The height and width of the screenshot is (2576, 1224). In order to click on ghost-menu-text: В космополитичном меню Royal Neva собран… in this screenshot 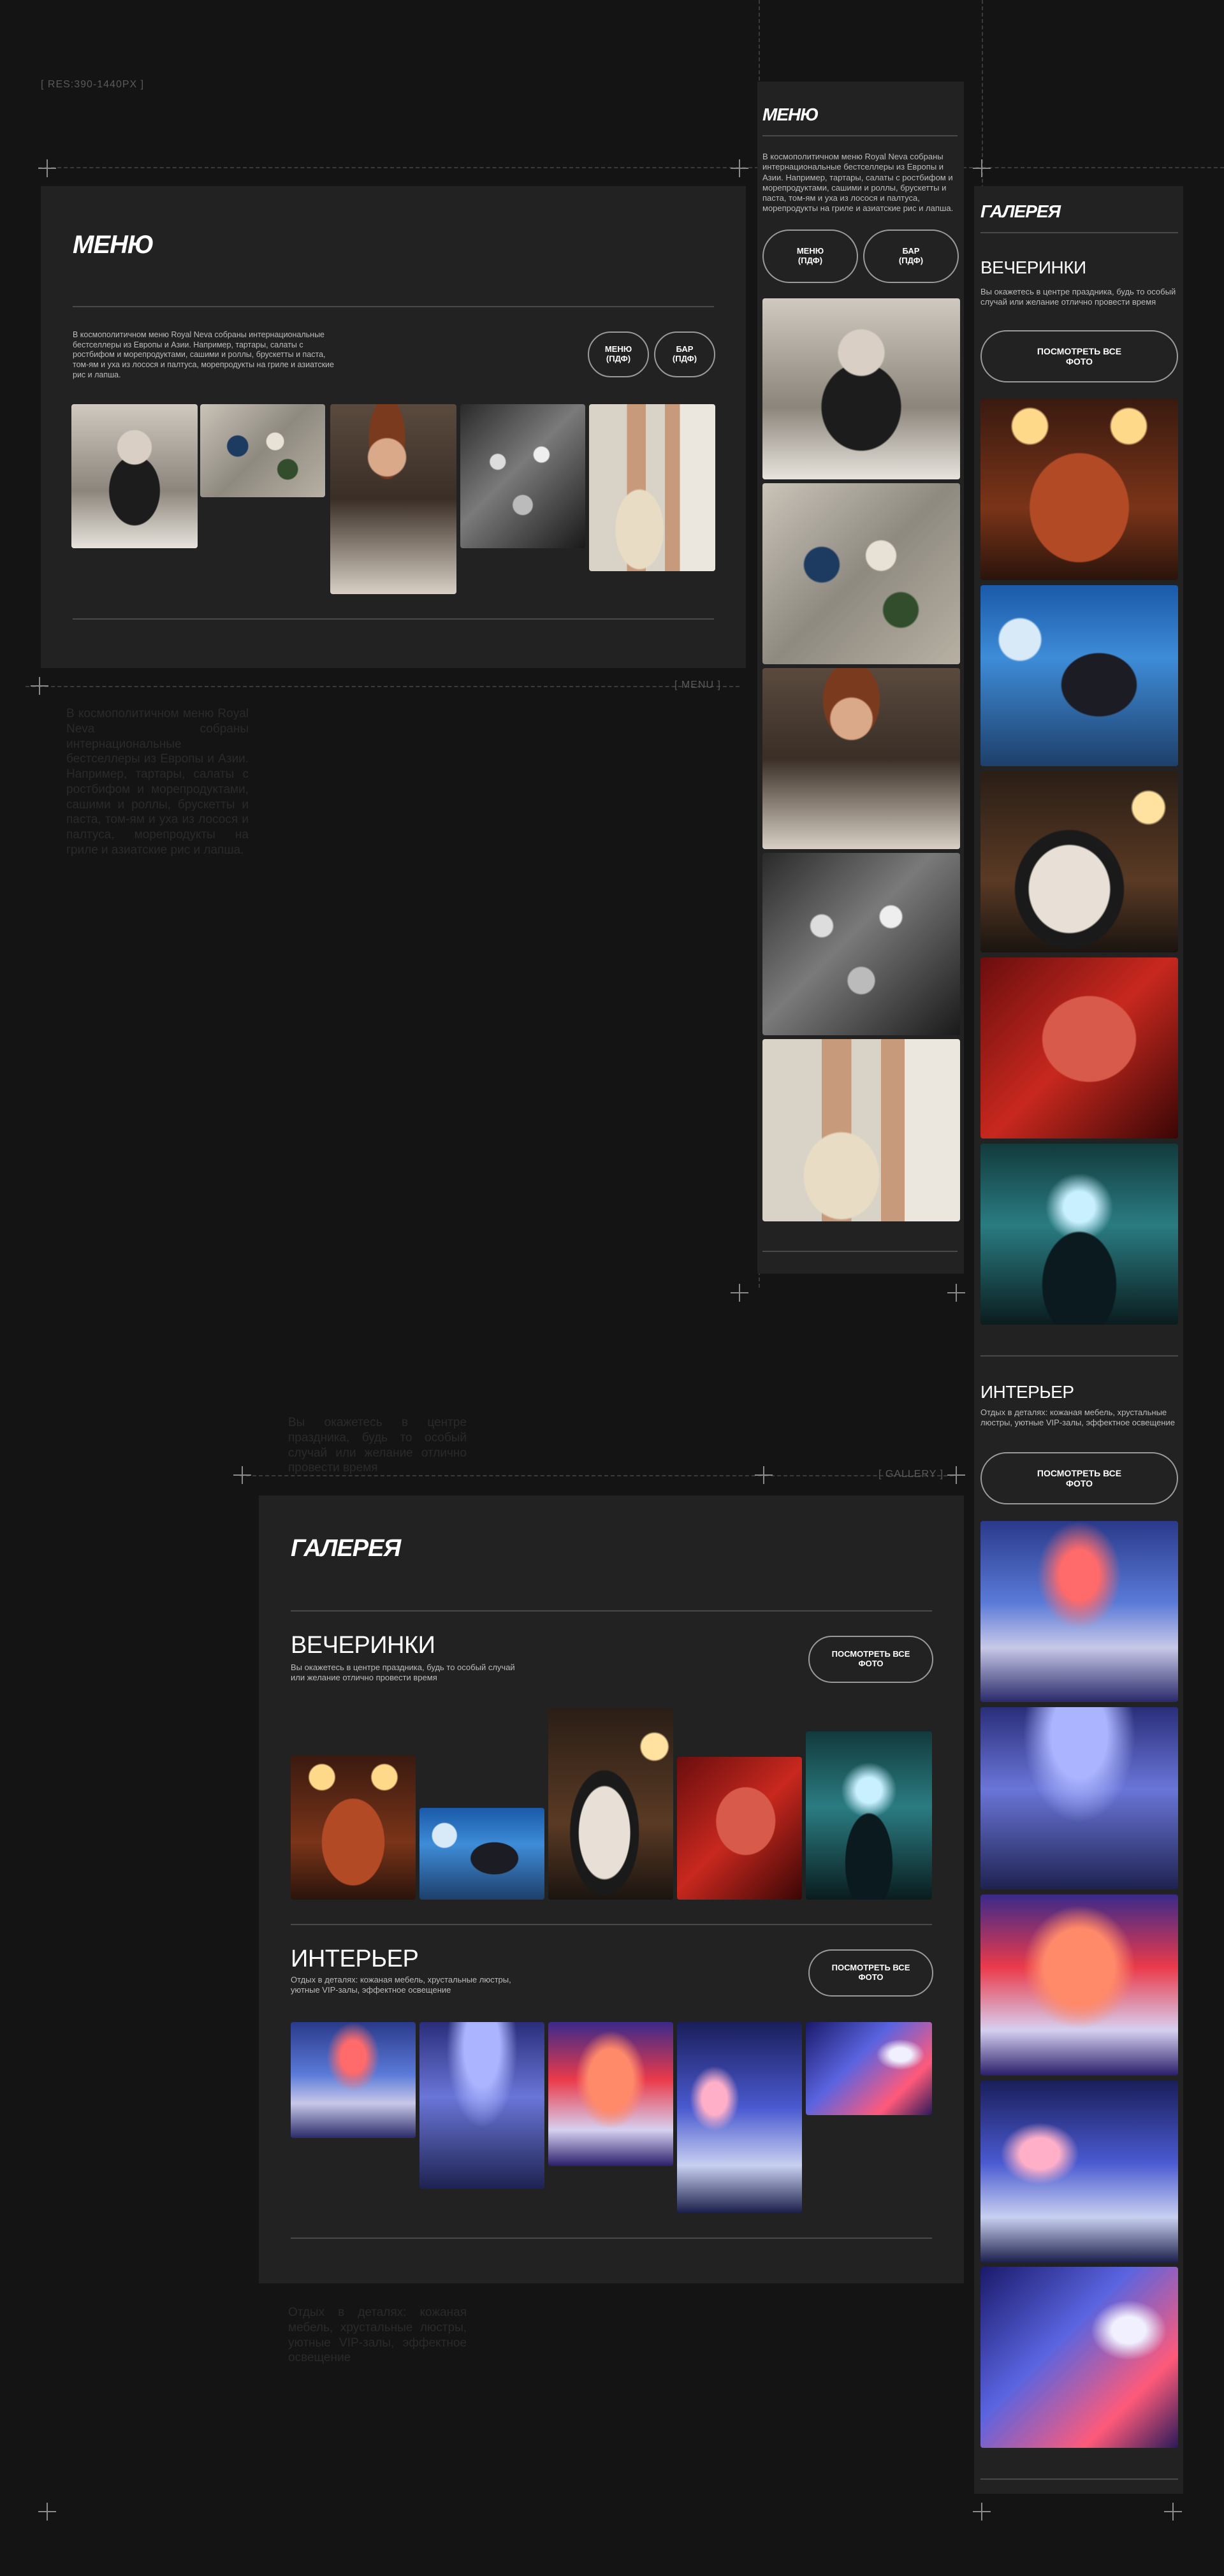, I will do `click(157, 782)`.